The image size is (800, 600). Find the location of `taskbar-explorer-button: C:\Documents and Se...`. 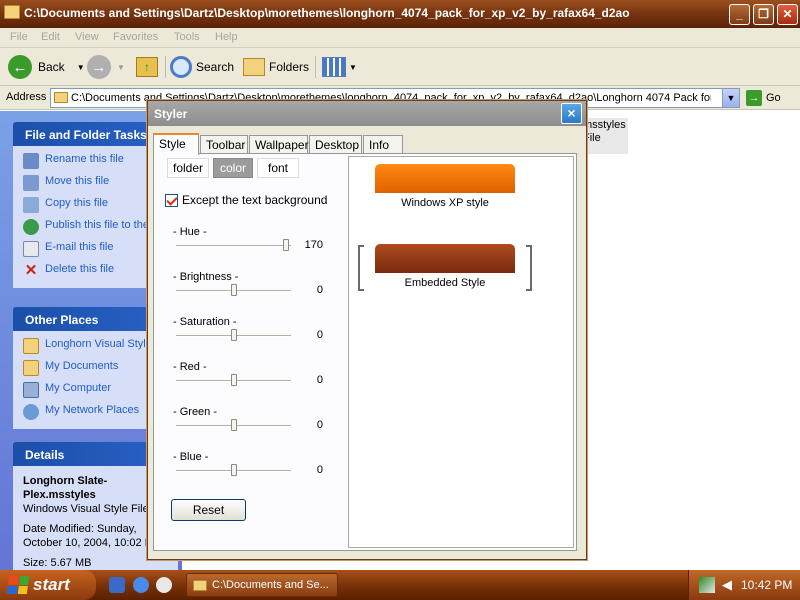

taskbar-explorer-button: C:\Documents and Se... is located at coordinates (262, 585).